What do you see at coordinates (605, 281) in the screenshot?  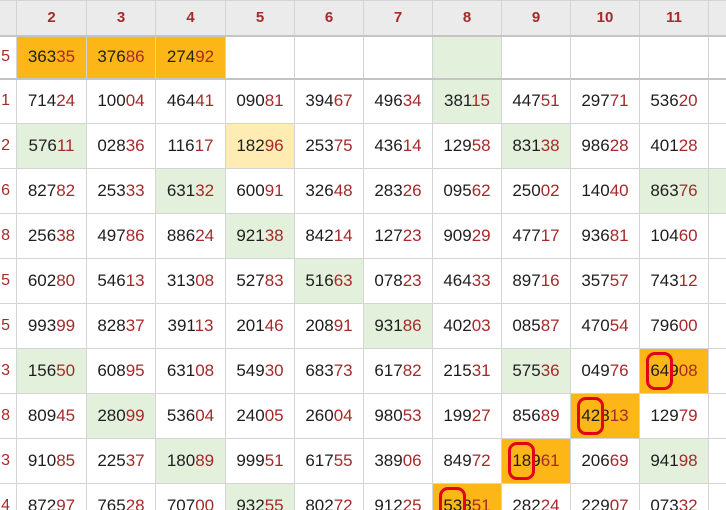 I see `number-cell: 35757` at bounding box center [605, 281].